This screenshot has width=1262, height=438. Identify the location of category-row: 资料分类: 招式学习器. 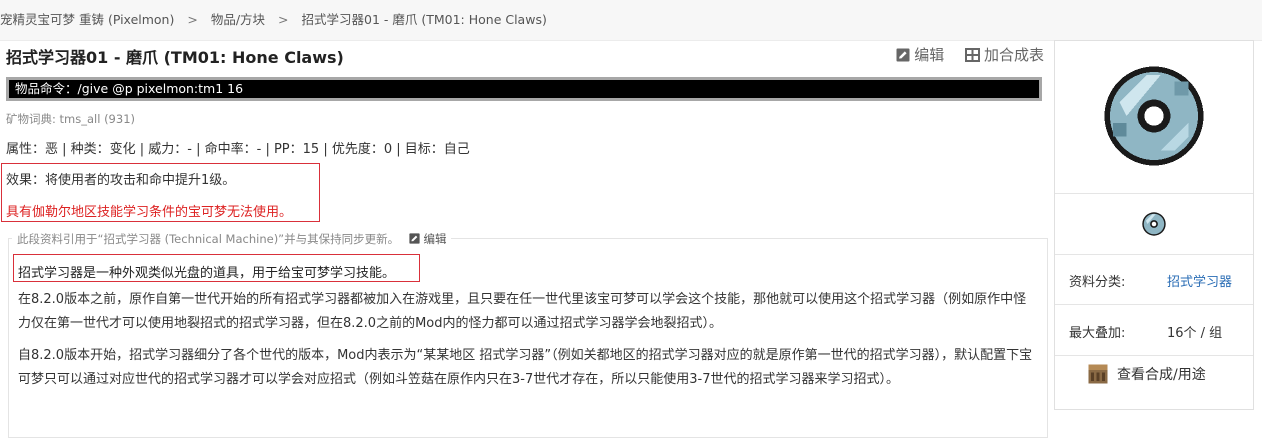
(1154, 279).